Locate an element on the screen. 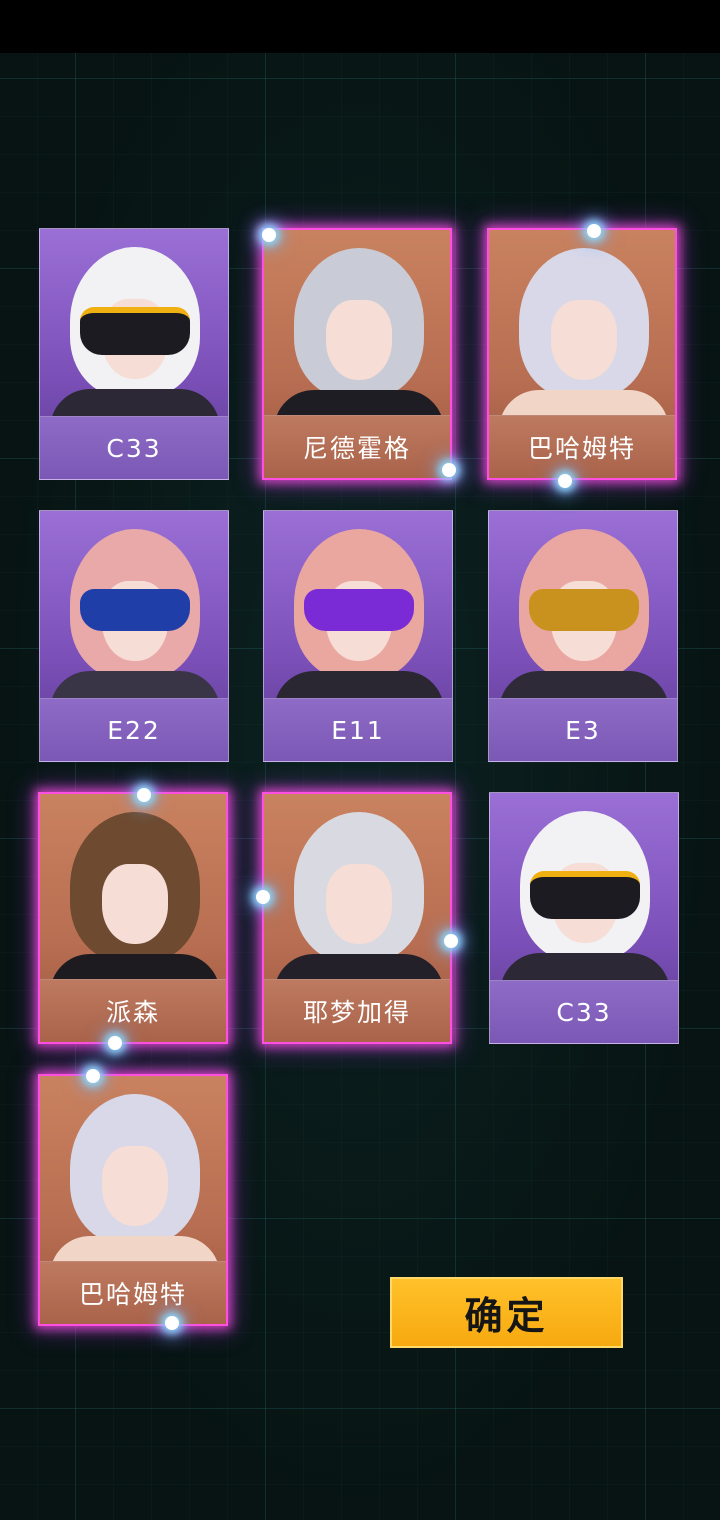 This screenshot has height=1520, width=720. character-name: 尼德霍格 is located at coordinates (357, 446).